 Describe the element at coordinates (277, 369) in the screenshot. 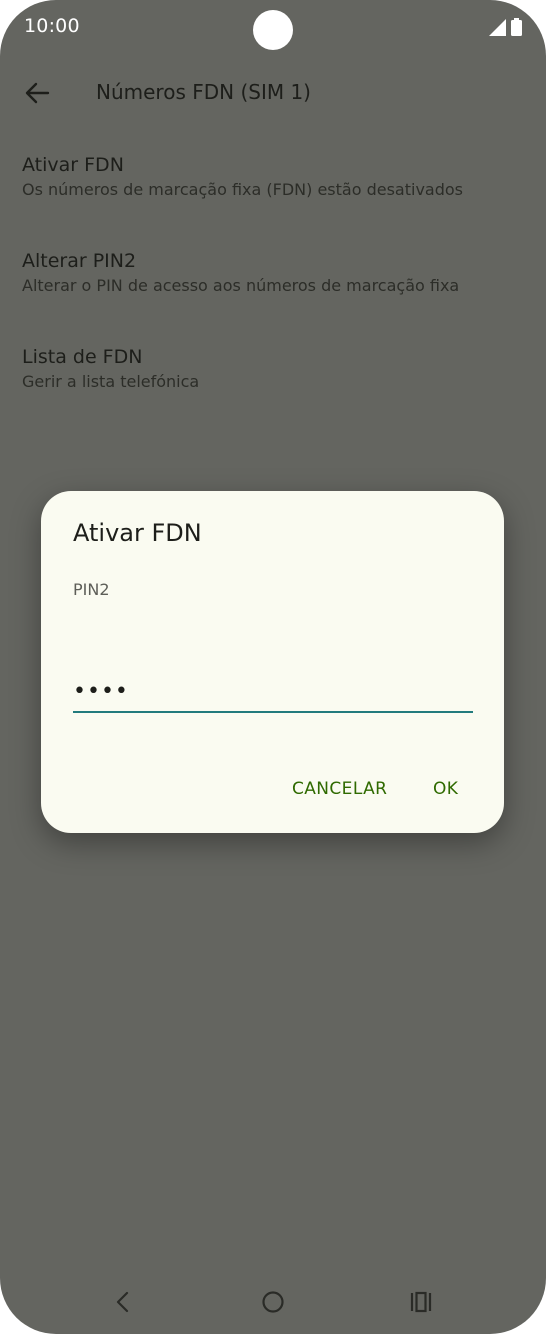

I see `setting-item-lista-fdn: Lista de FDN Gerir a lista telefónica` at that location.